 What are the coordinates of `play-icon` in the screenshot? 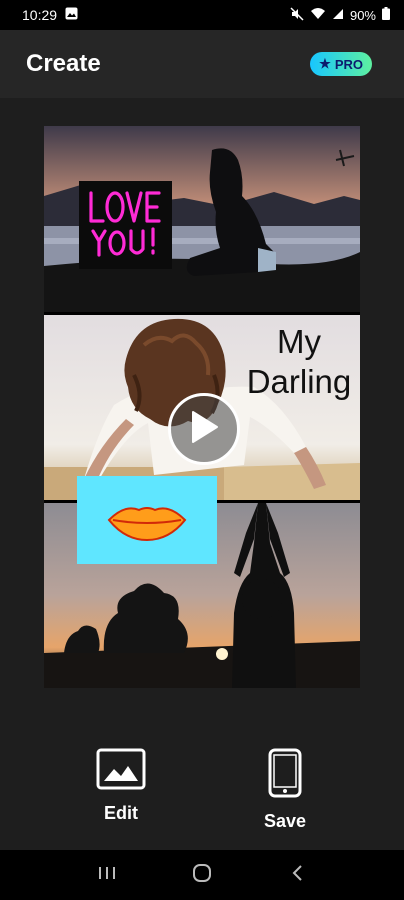 It's located at (204, 429).